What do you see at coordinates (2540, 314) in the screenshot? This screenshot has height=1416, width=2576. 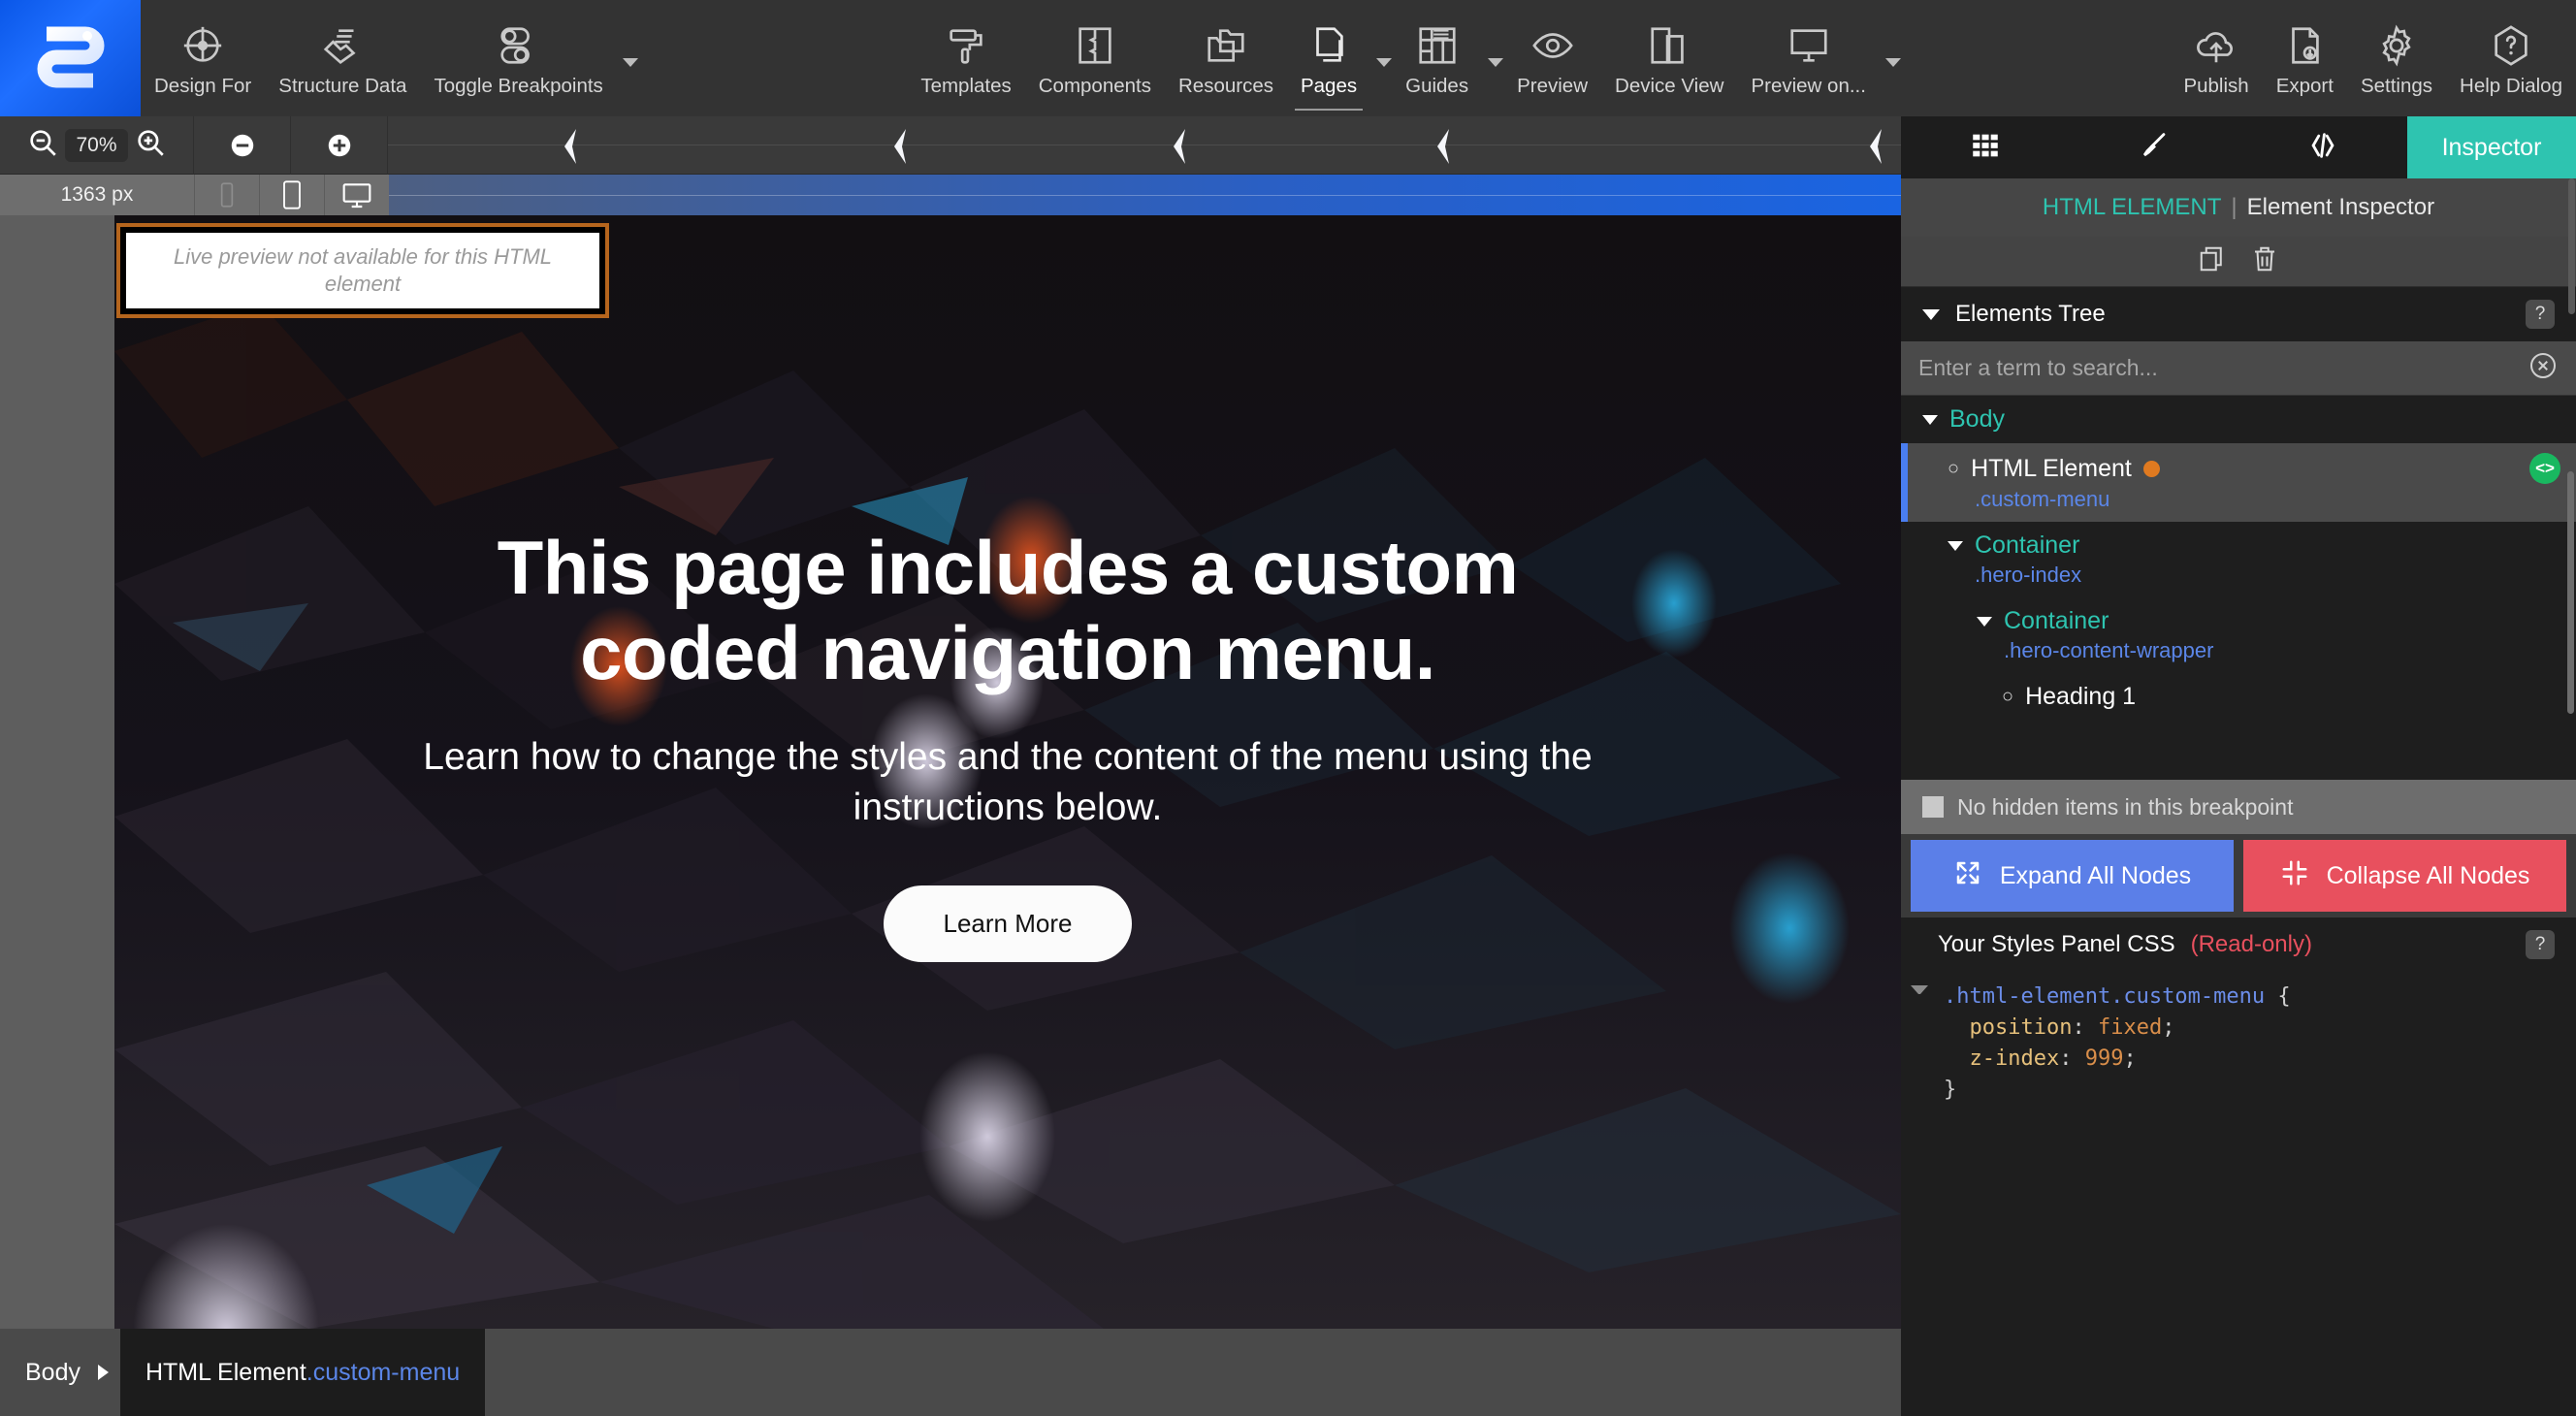 I see `elements-tree-help-icon: ?` at bounding box center [2540, 314].